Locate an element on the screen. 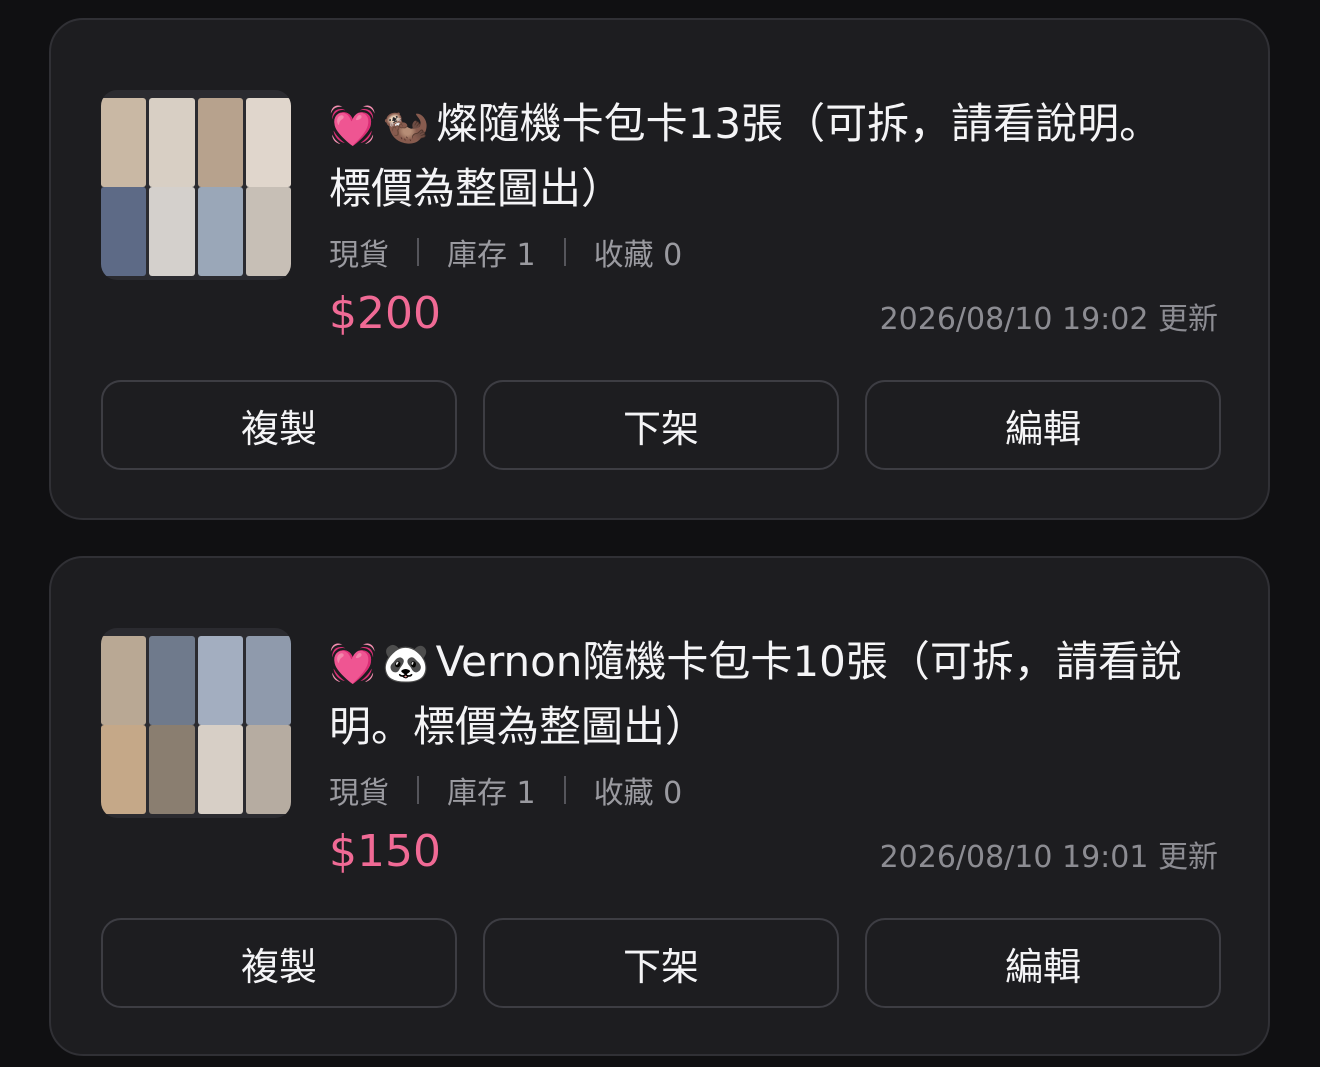 Image resolution: width=1320 pixels, height=1067 pixels. listing-price: $150 is located at coordinates (385, 851).